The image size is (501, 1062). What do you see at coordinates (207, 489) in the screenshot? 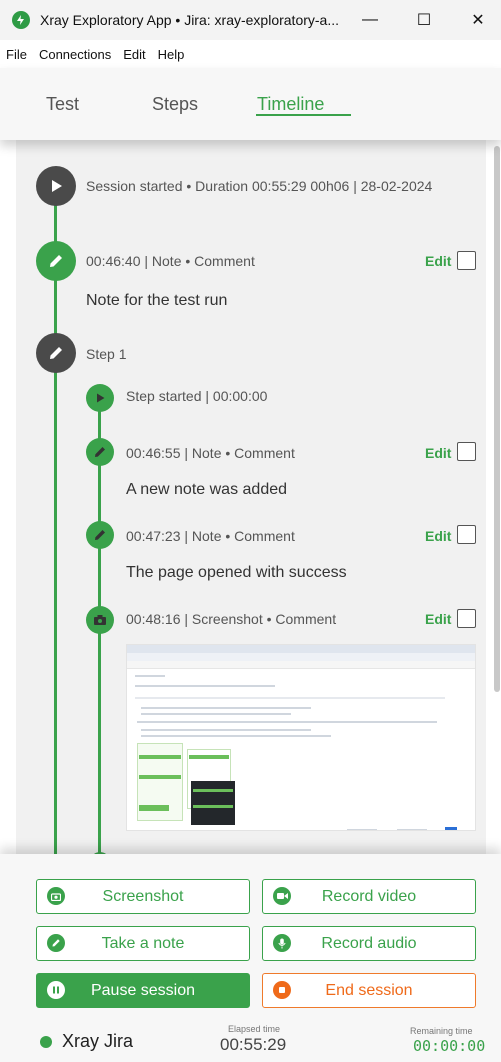
I see `note-body: A new note was added` at bounding box center [207, 489].